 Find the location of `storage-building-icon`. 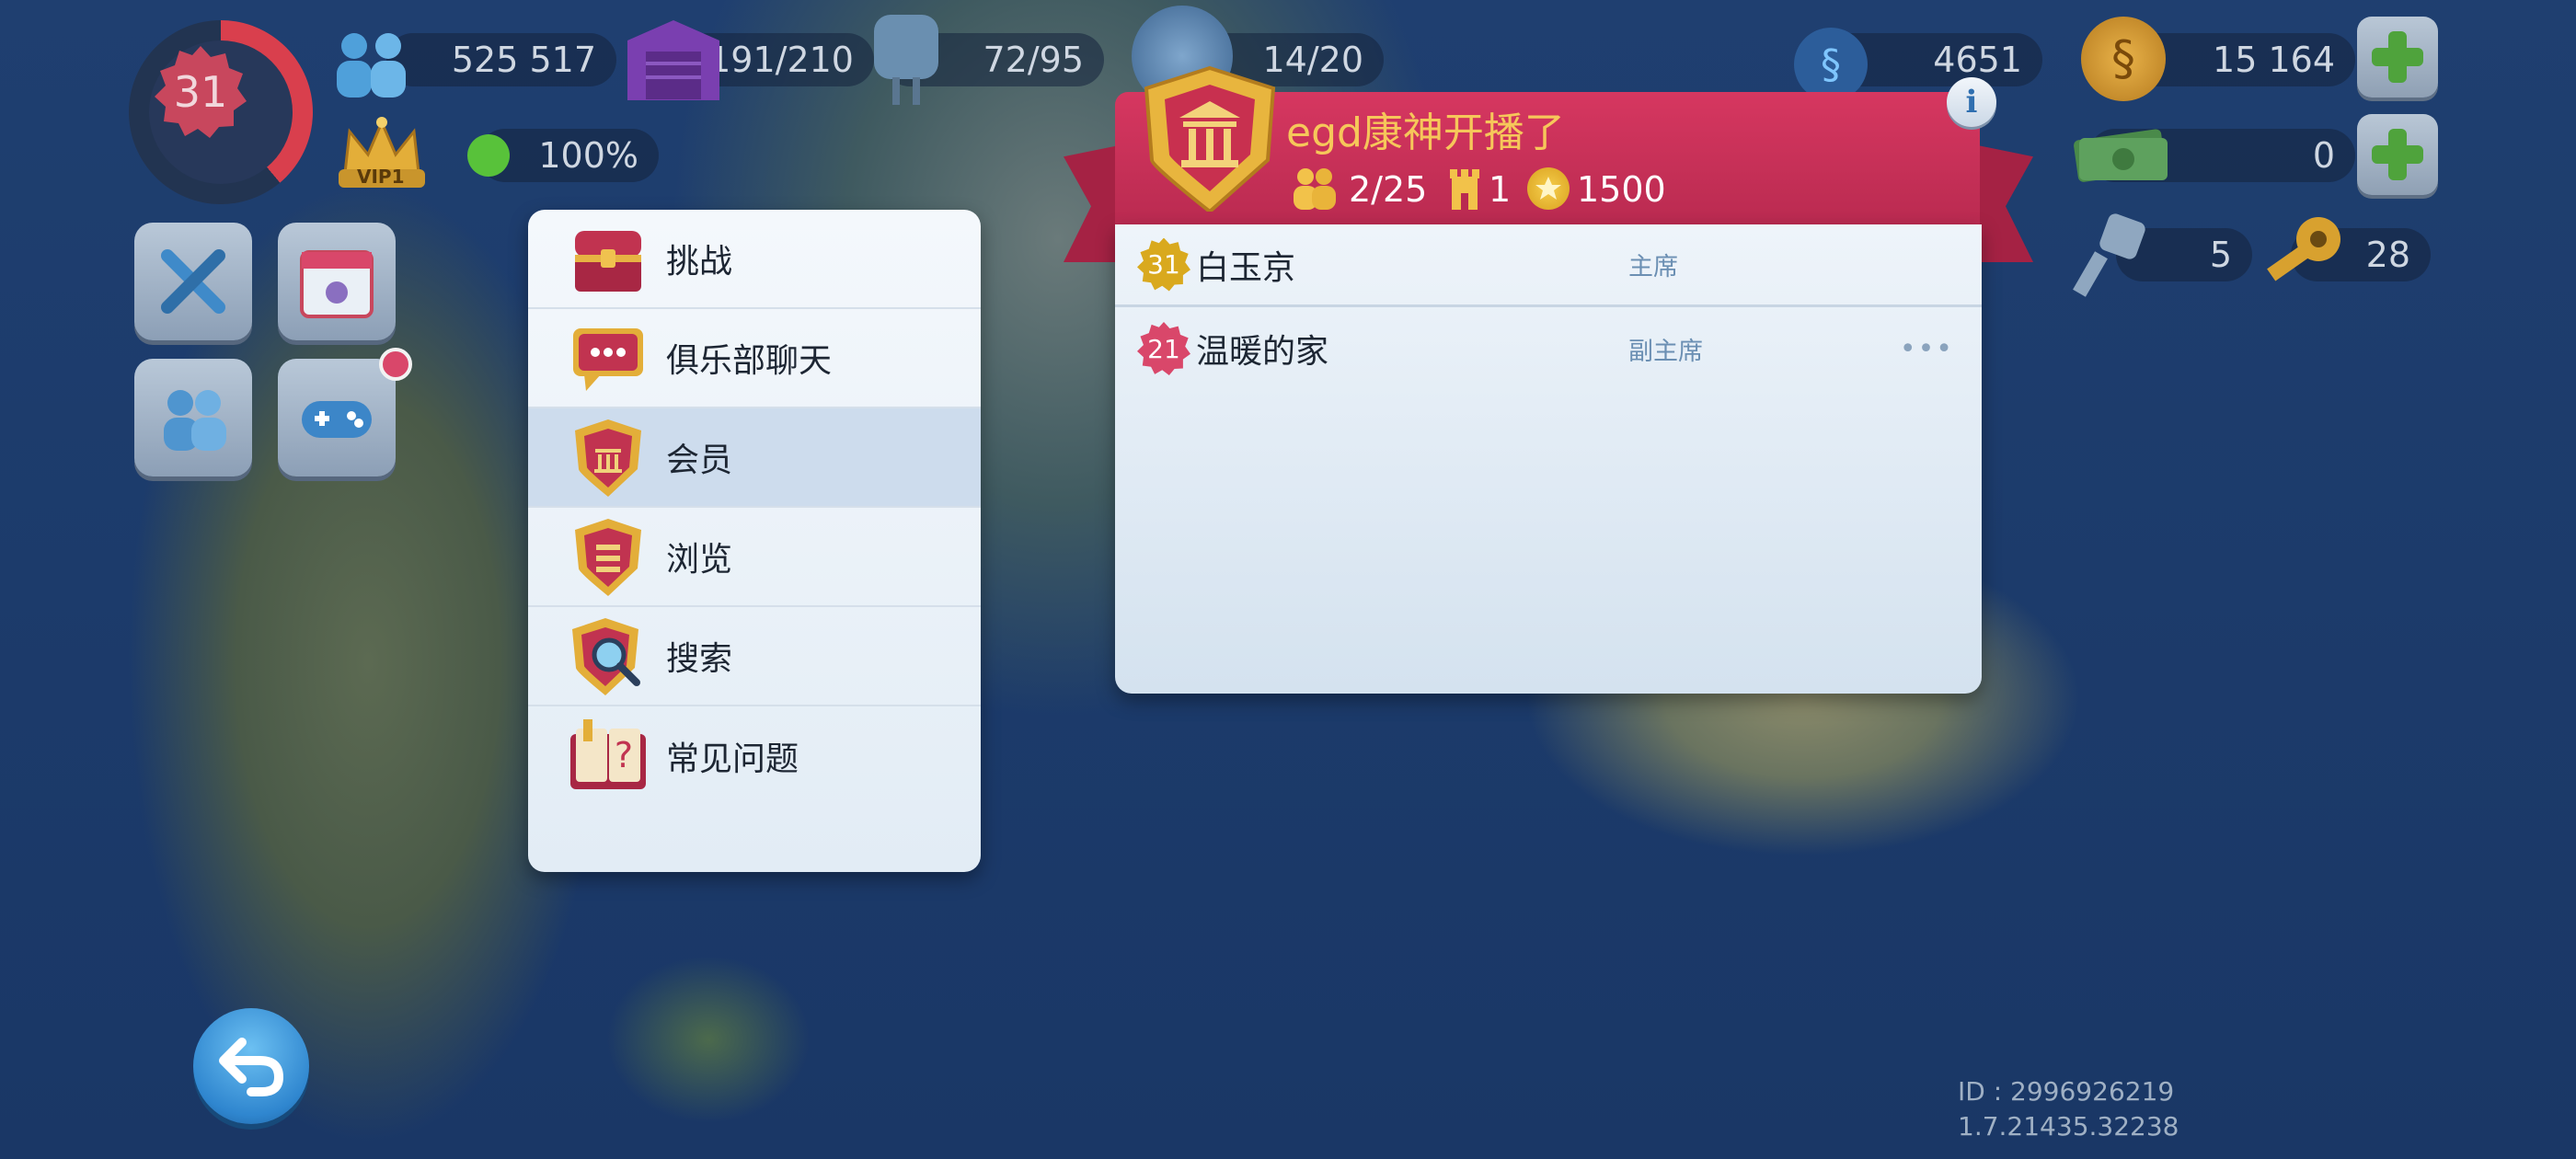

storage-building-icon is located at coordinates (673, 59).